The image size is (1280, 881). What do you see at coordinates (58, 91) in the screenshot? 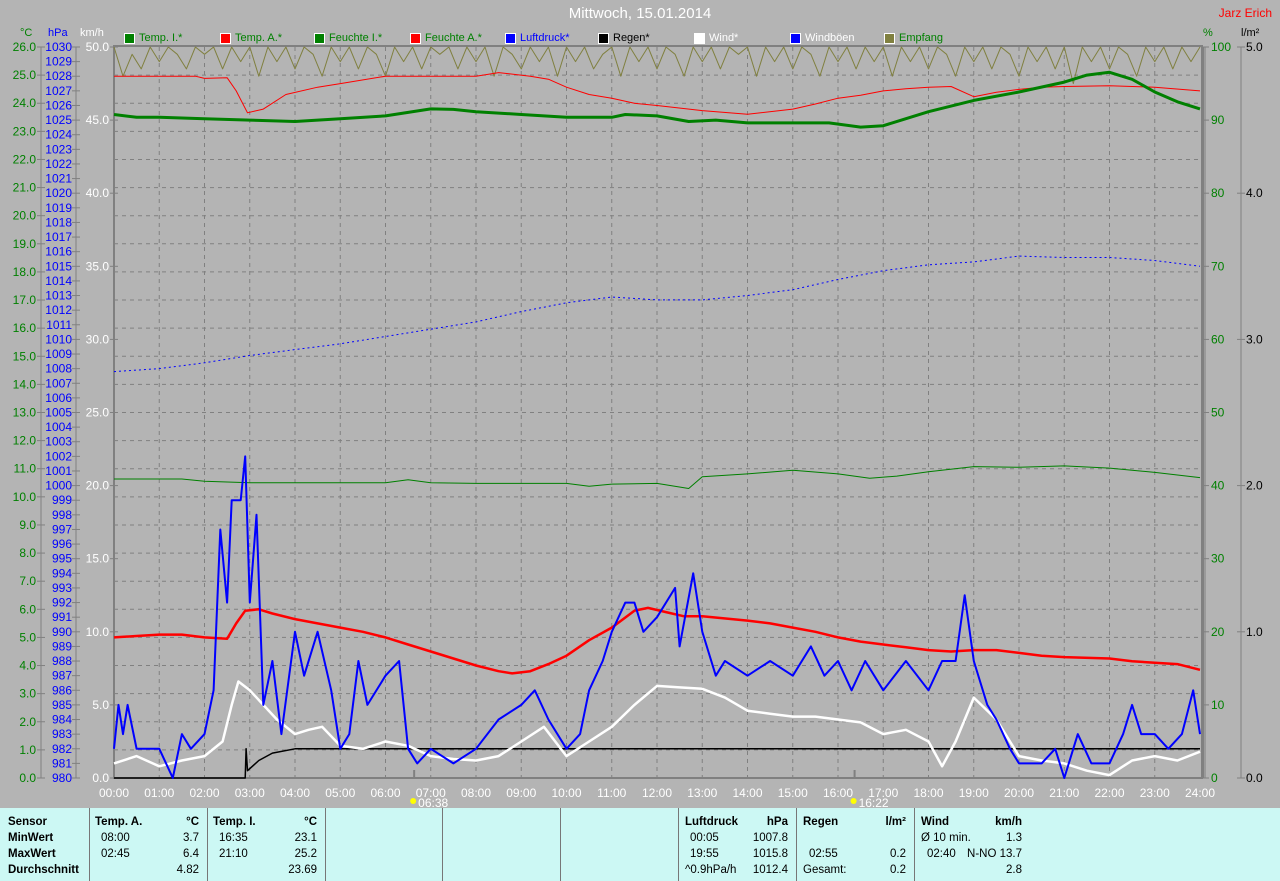
I see `pressure-axis-tick-label: 1027` at bounding box center [58, 91].